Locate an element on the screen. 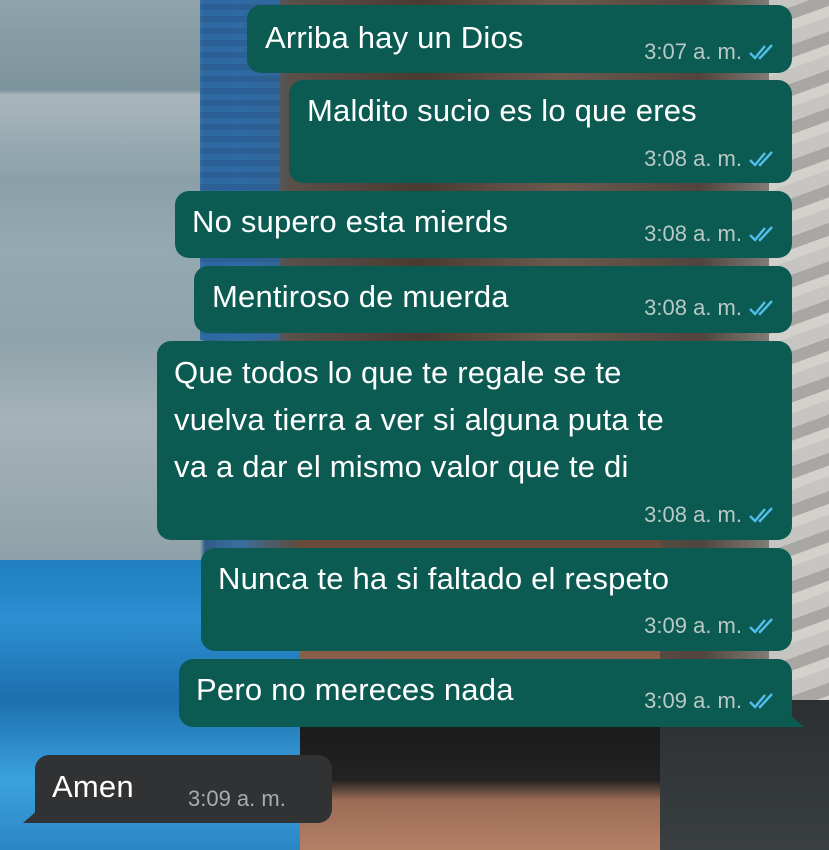 The width and height of the screenshot is (829, 850). outgoing-message: Maldito sucio es lo que eres 3:08 a. m. is located at coordinates (540, 131).